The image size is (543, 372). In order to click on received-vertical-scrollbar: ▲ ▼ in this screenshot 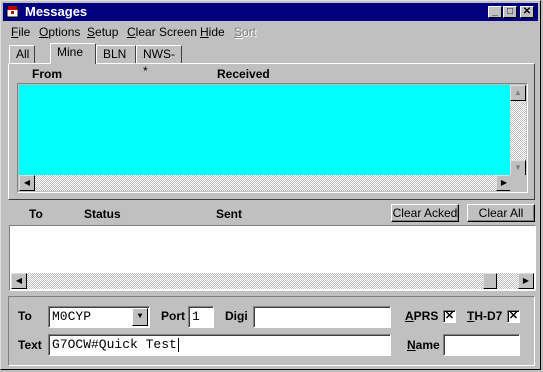, I will do `click(518, 130)`.